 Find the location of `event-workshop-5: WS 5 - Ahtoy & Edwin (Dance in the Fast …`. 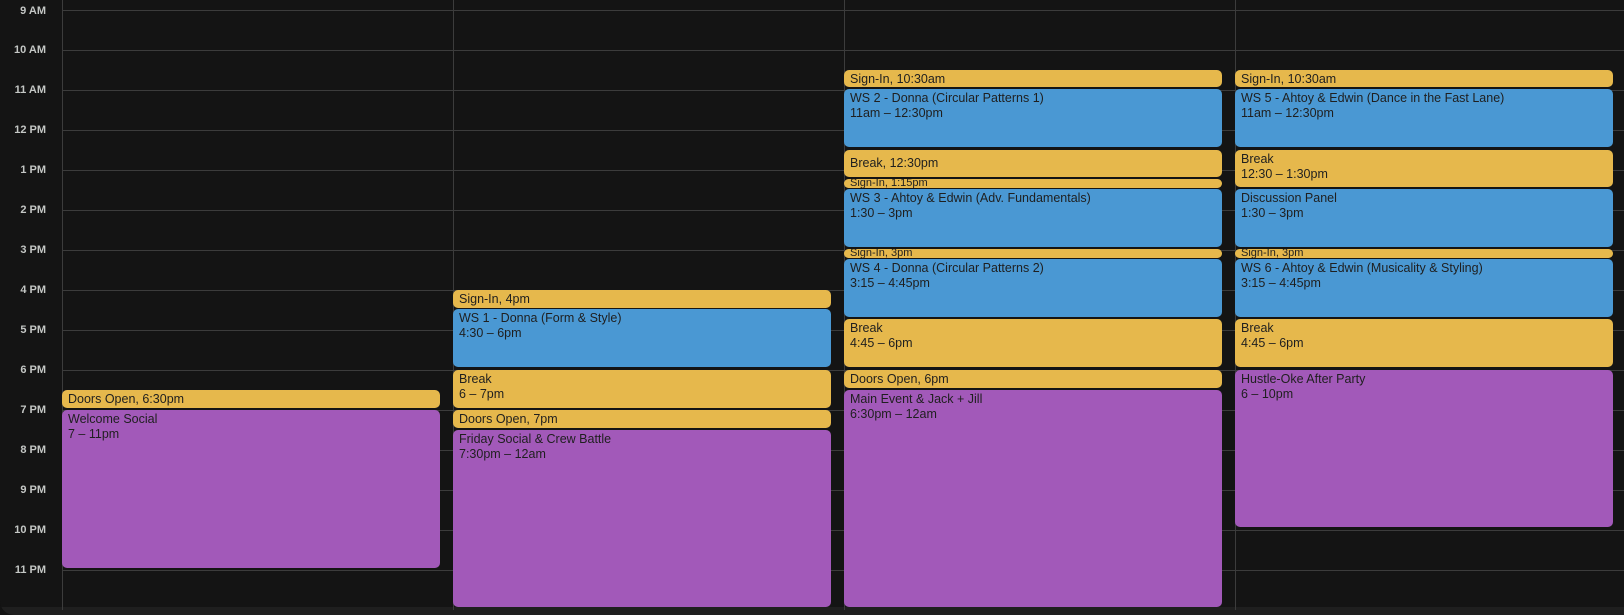

event-workshop-5: WS 5 - Ahtoy & Edwin (Dance in the Fast … is located at coordinates (1424, 118).